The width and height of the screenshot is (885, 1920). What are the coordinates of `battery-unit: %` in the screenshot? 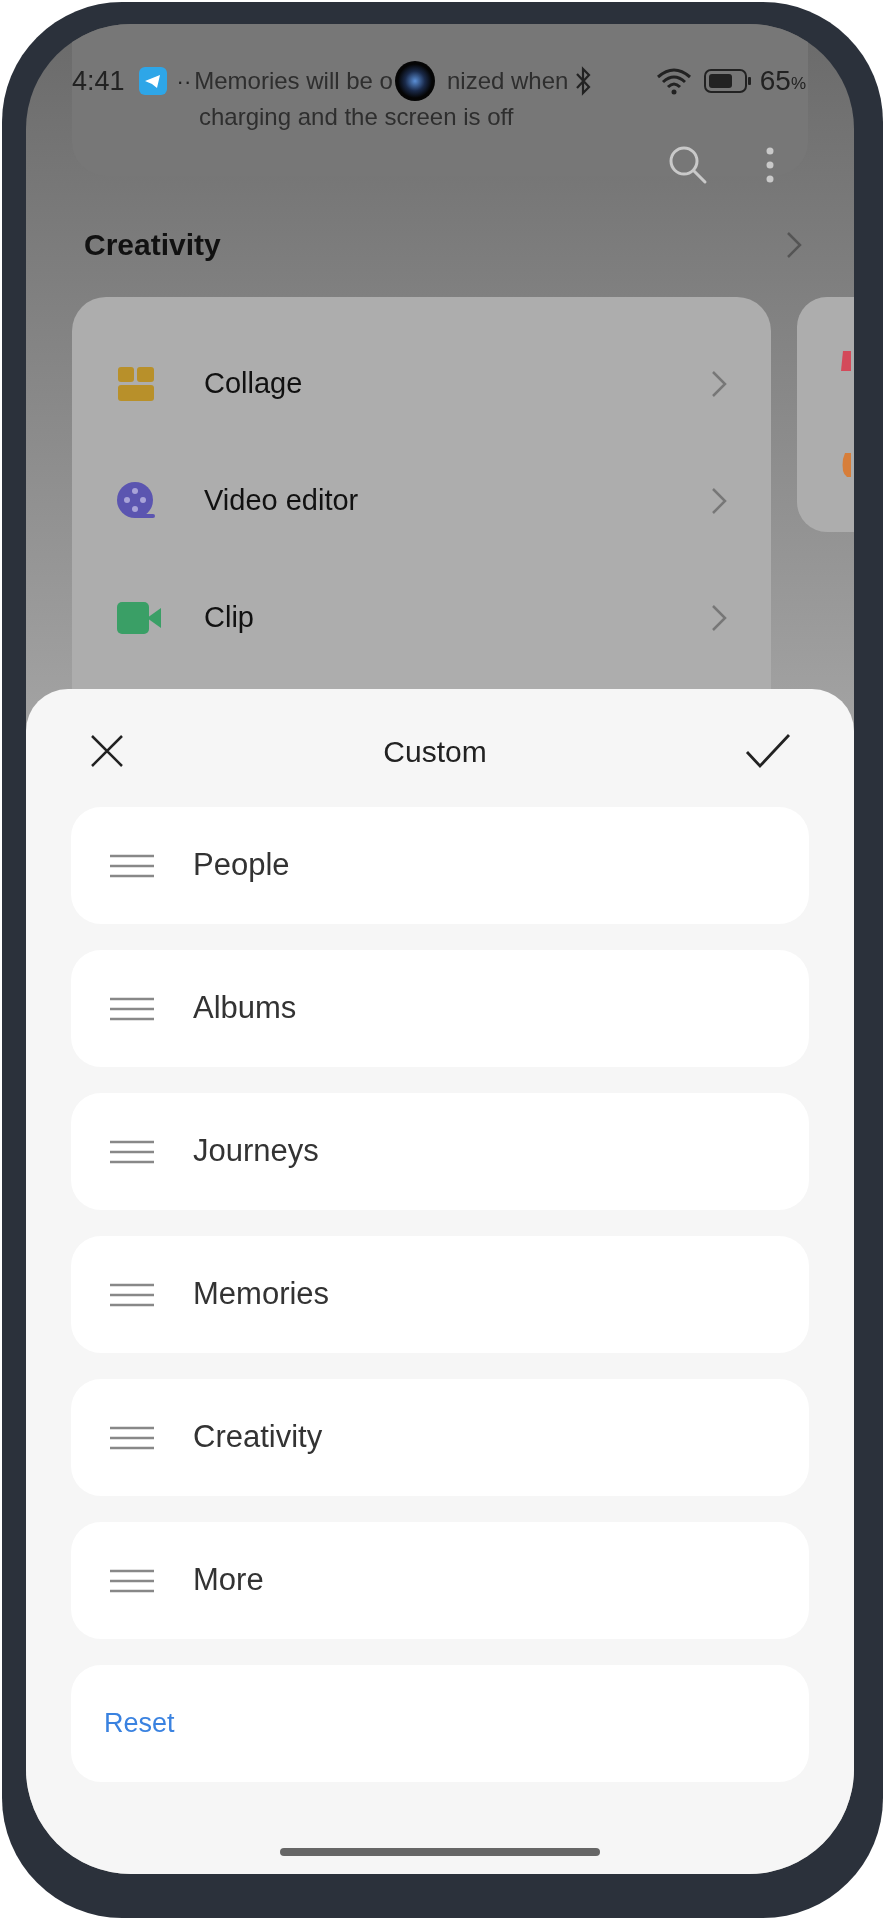 It's located at (798, 85).